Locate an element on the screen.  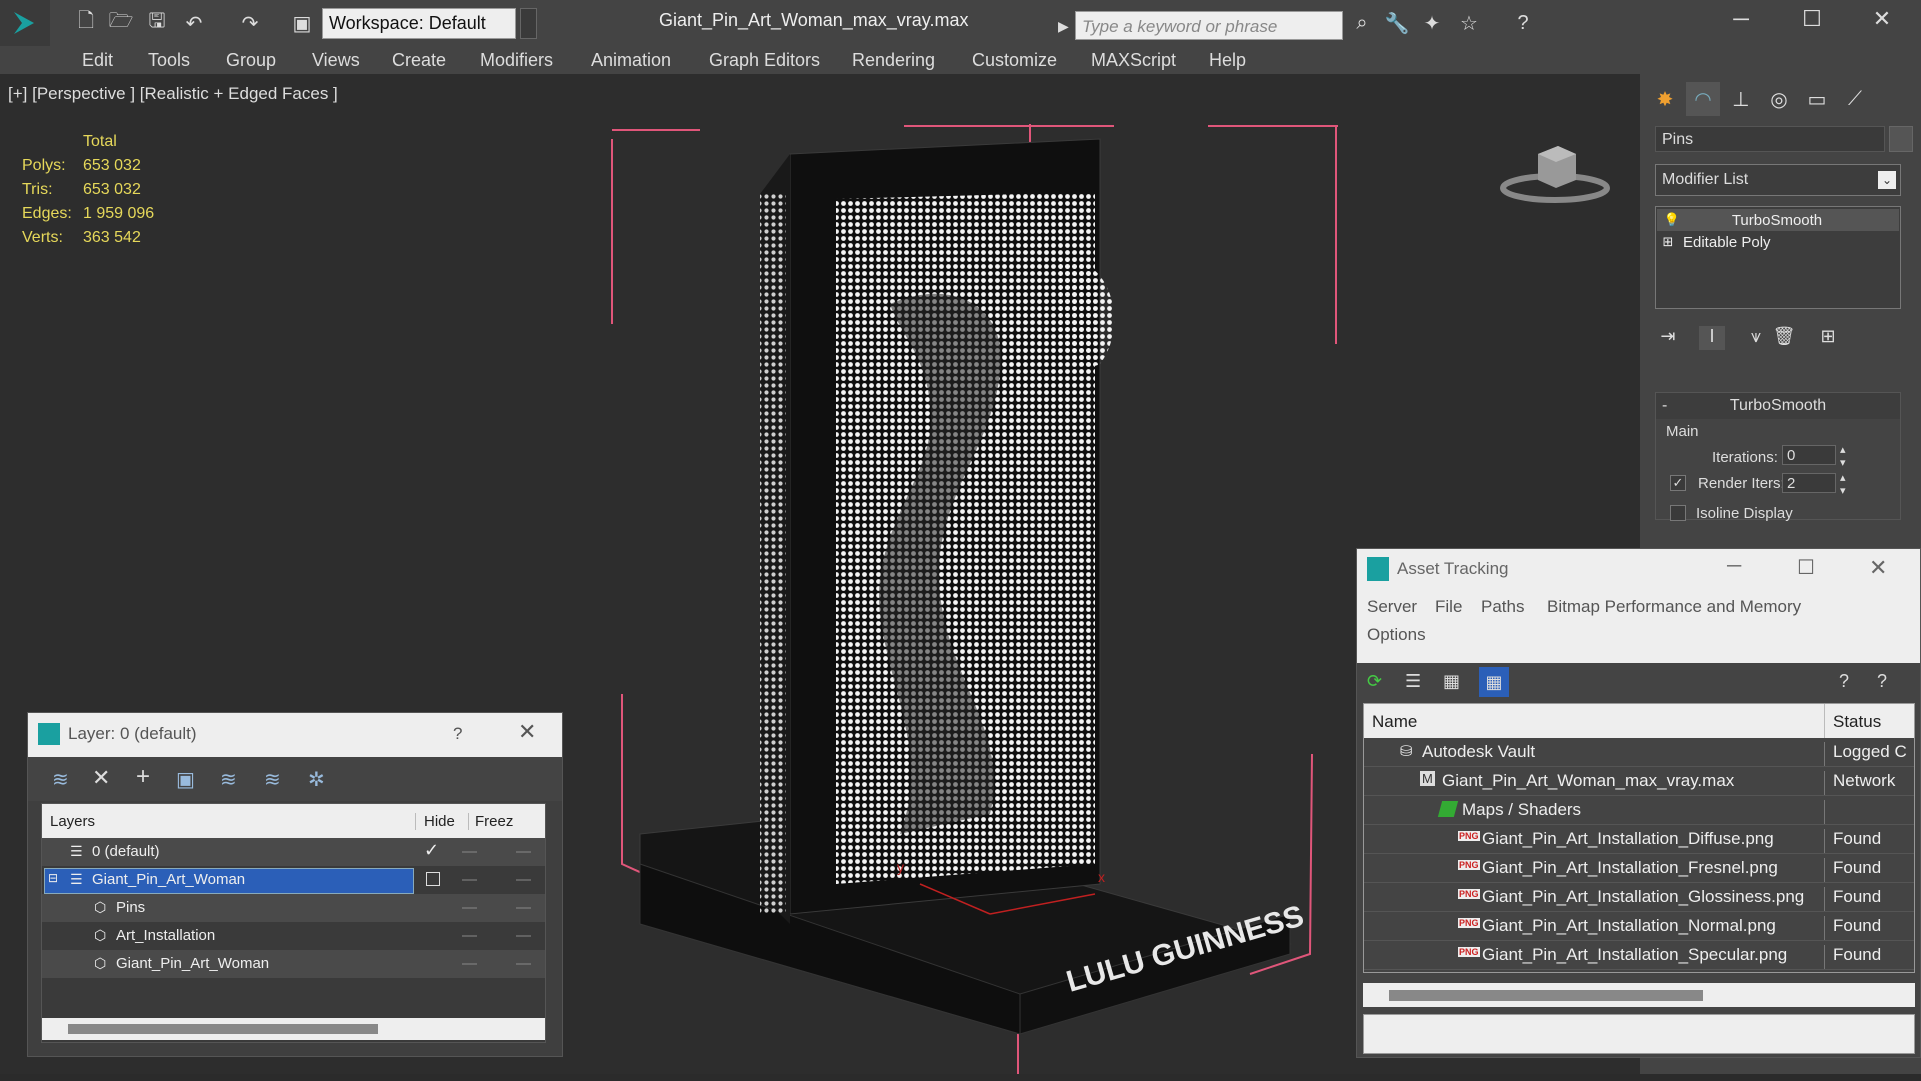
menu-rendering: Rendering is located at coordinates (893, 60).